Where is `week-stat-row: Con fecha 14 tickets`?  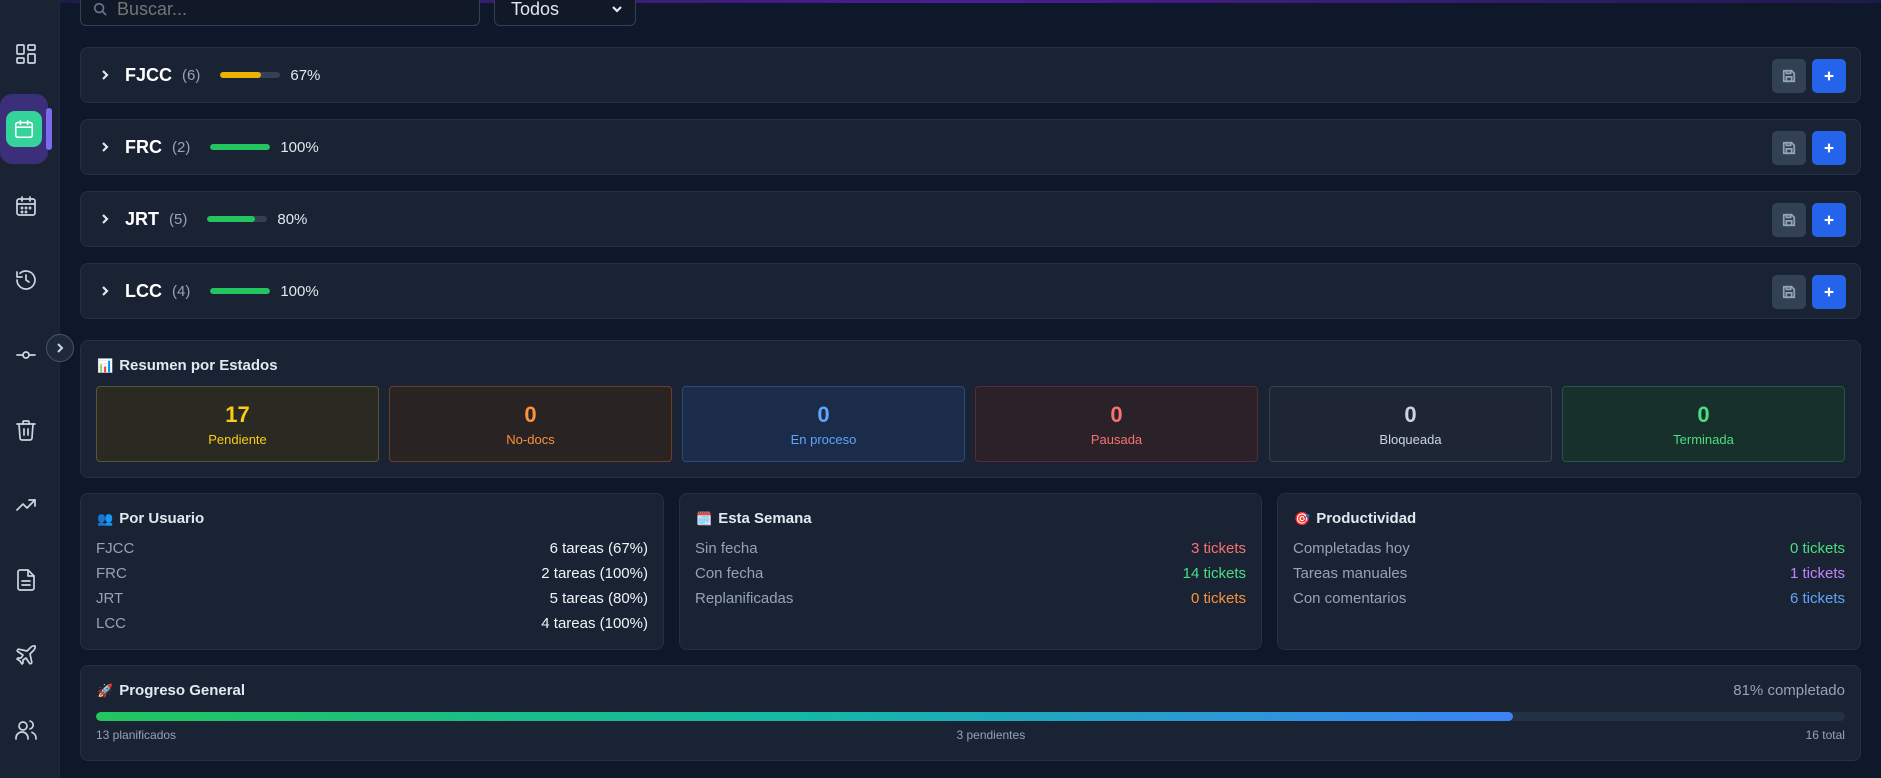 week-stat-row: Con fecha 14 tickets is located at coordinates (970, 573).